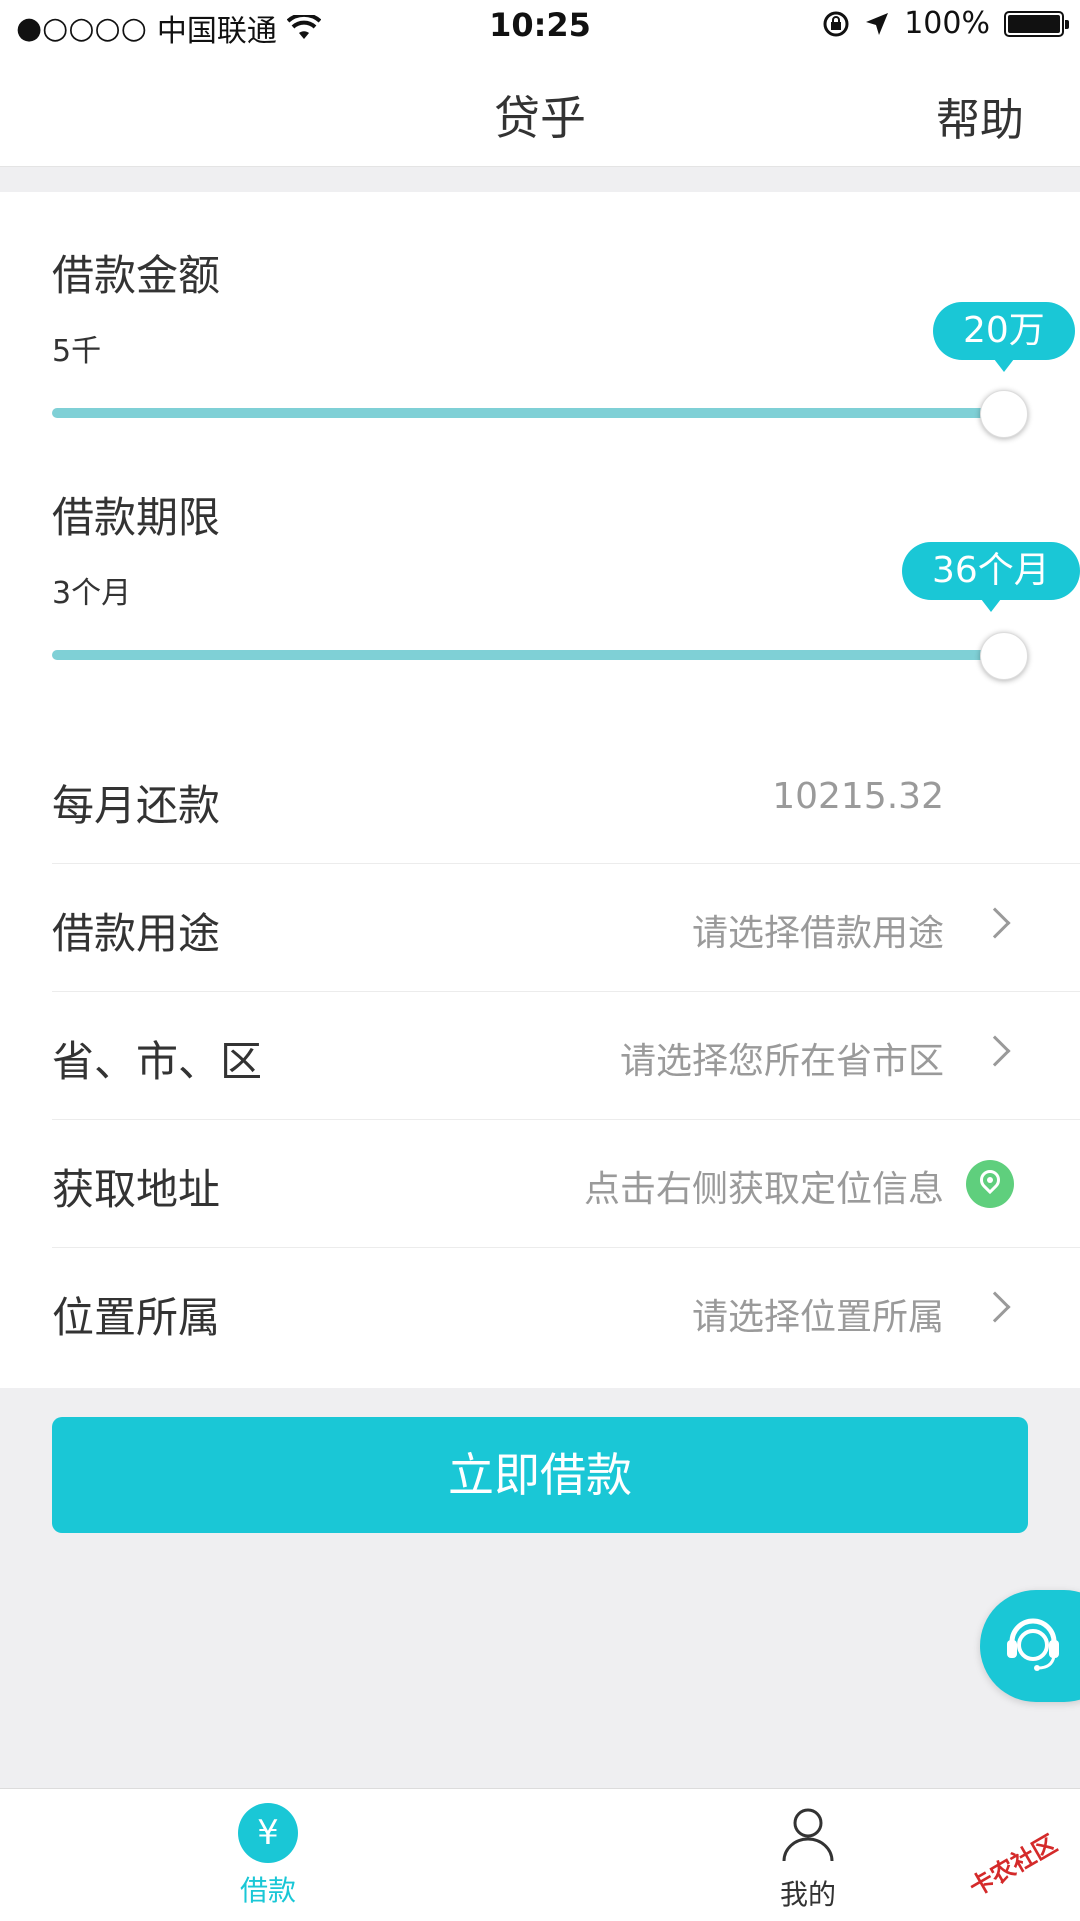 This screenshot has height=1921, width=1080. I want to click on customer-service-button, so click(1030, 1646).